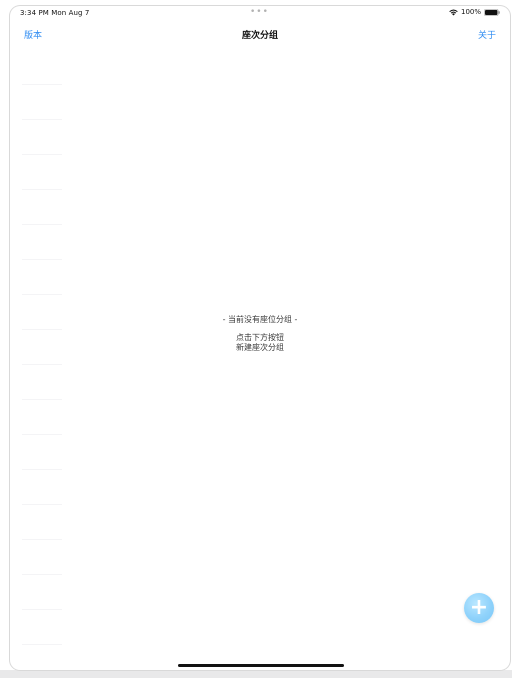 The image size is (512, 678). What do you see at coordinates (453, 12) in the screenshot?
I see `wifi-icon` at bounding box center [453, 12].